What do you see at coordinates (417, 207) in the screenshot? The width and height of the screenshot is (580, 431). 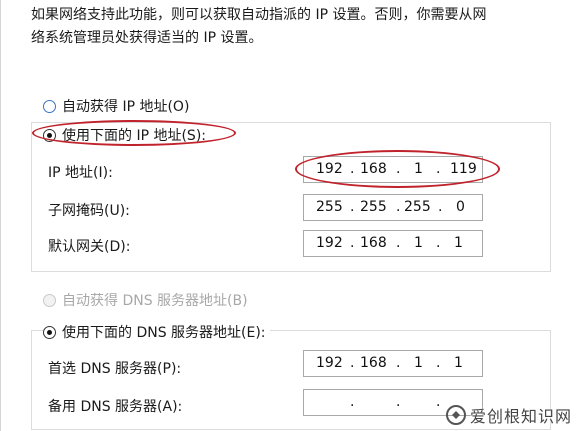 I see `subnet-octet-3: 255` at bounding box center [417, 207].